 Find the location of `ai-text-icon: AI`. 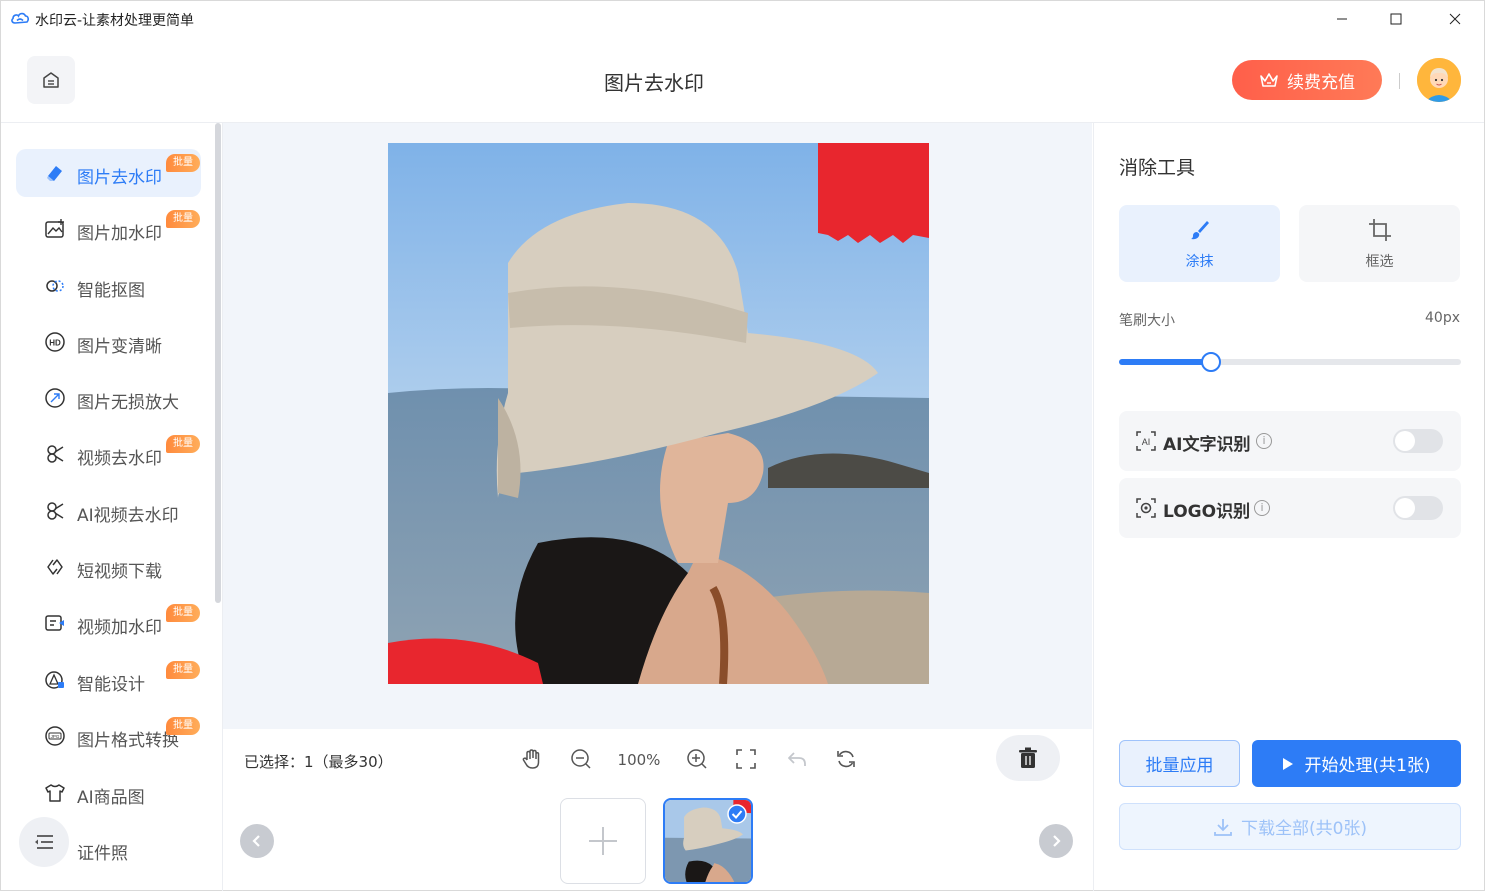

ai-text-icon: AI is located at coordinates (1146, 441).